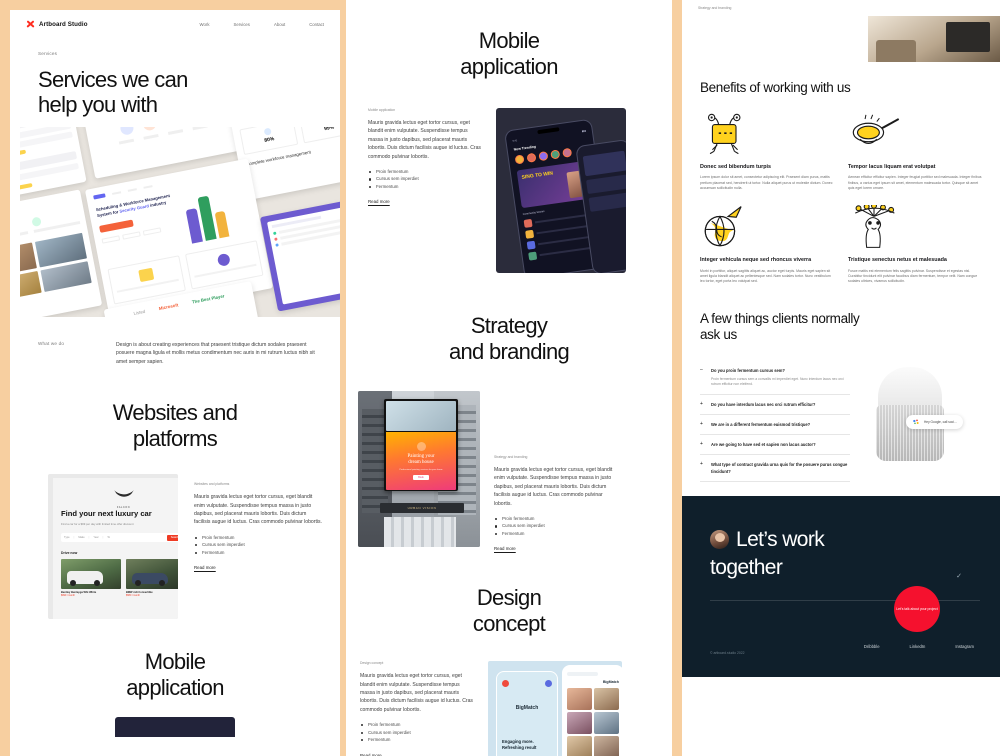  I want to click on faq-title: A few things clients normally ask us, so click(841, 327).